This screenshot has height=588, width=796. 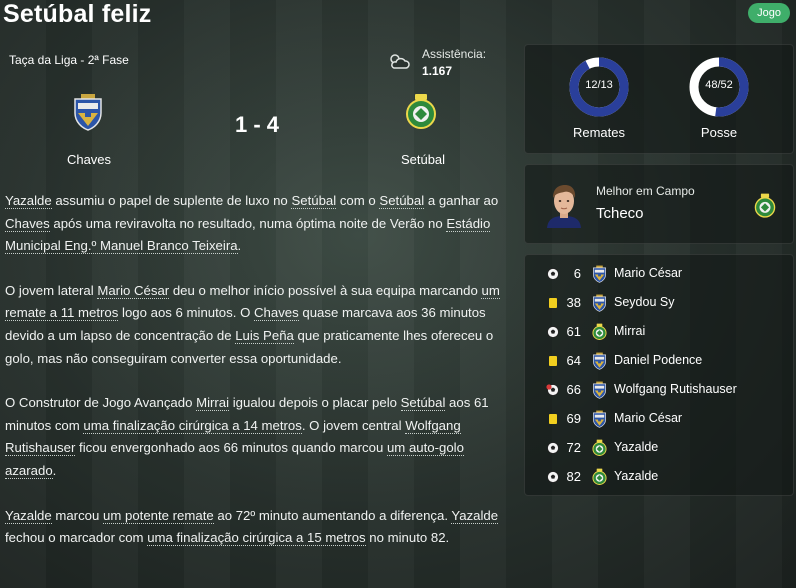 I want to click on attendance-value: 1.167, so click(x=437, y=71).